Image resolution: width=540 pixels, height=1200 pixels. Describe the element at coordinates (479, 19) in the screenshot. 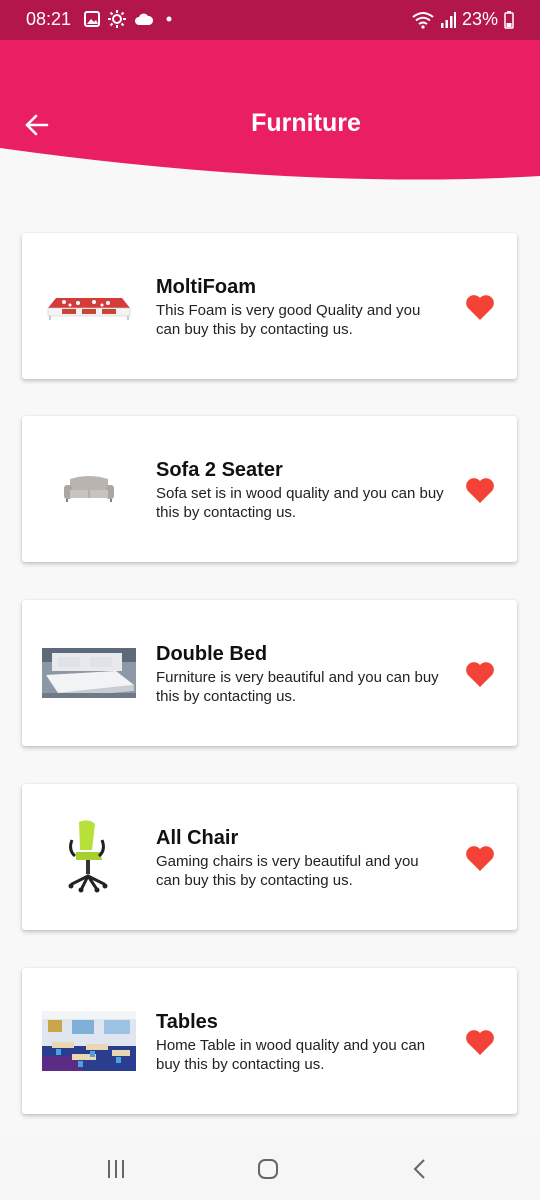

I see `battery-percentage: 23%` at that location.